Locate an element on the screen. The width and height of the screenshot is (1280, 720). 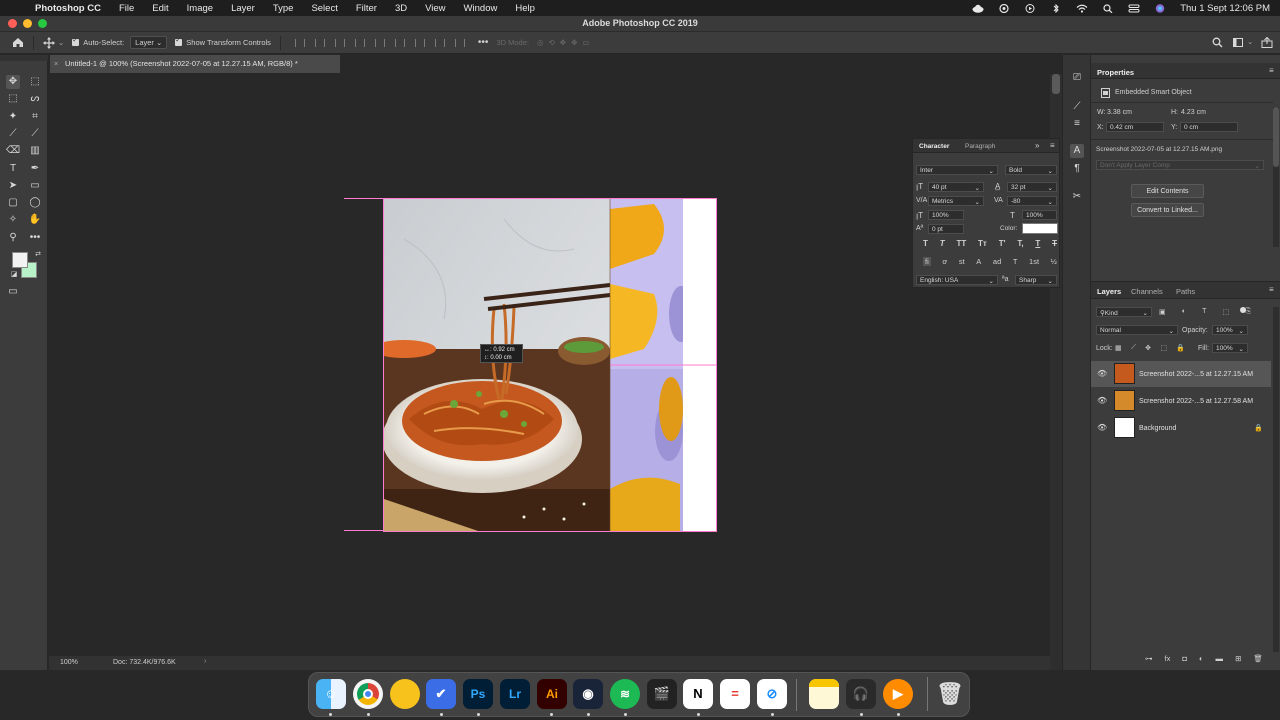
horizontal-scale-field: 100% is located at coordinates (1039, 215).